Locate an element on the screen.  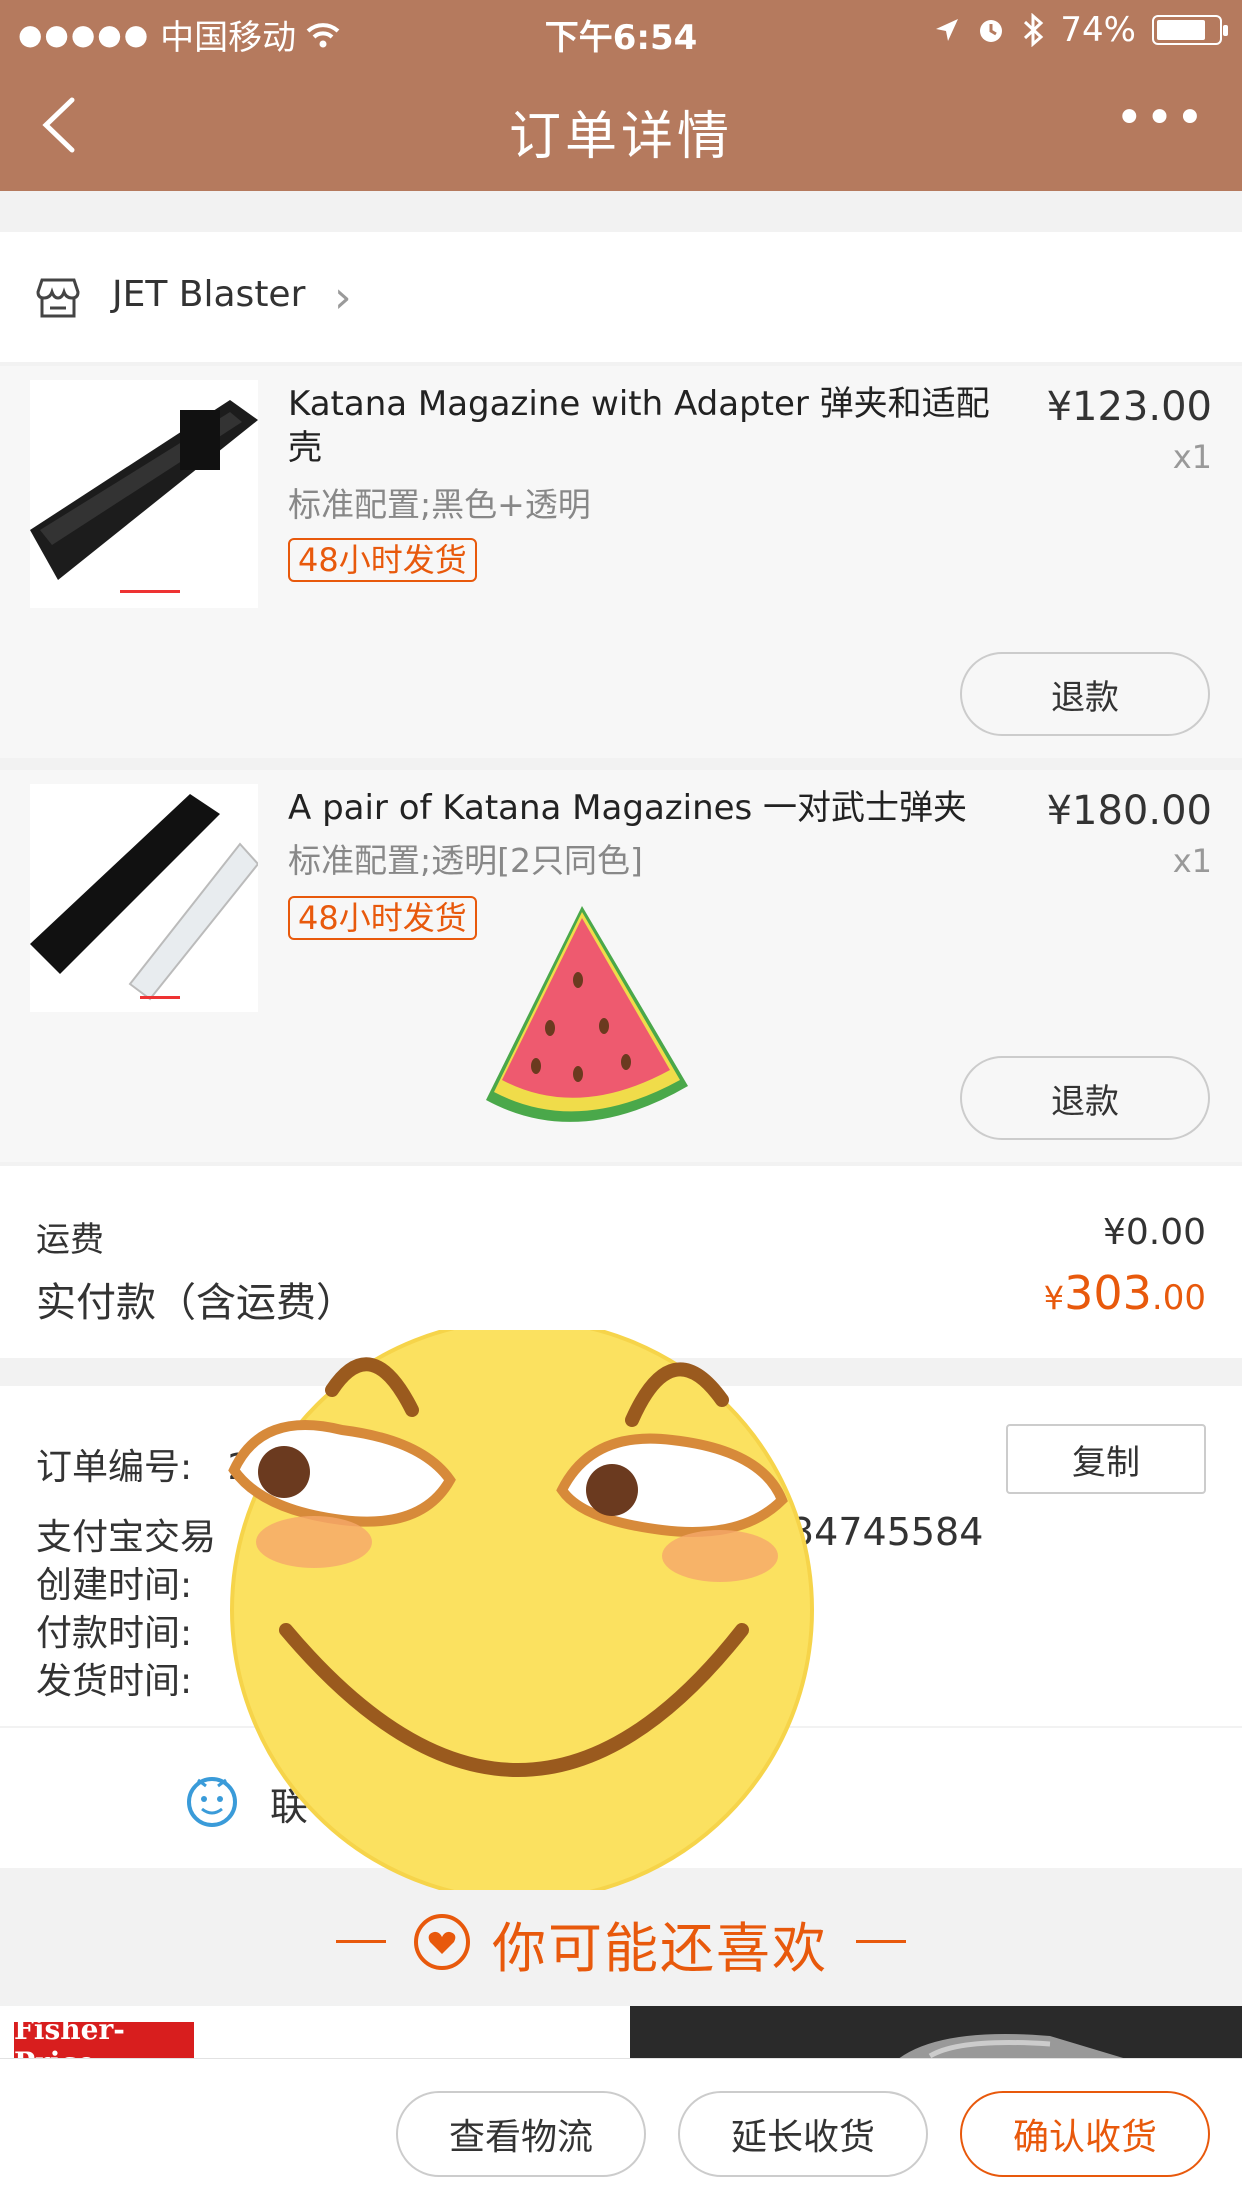
bottom-action-bar: 查看物流 延长收货 确认收货 is located at coordinates (621, 2133).